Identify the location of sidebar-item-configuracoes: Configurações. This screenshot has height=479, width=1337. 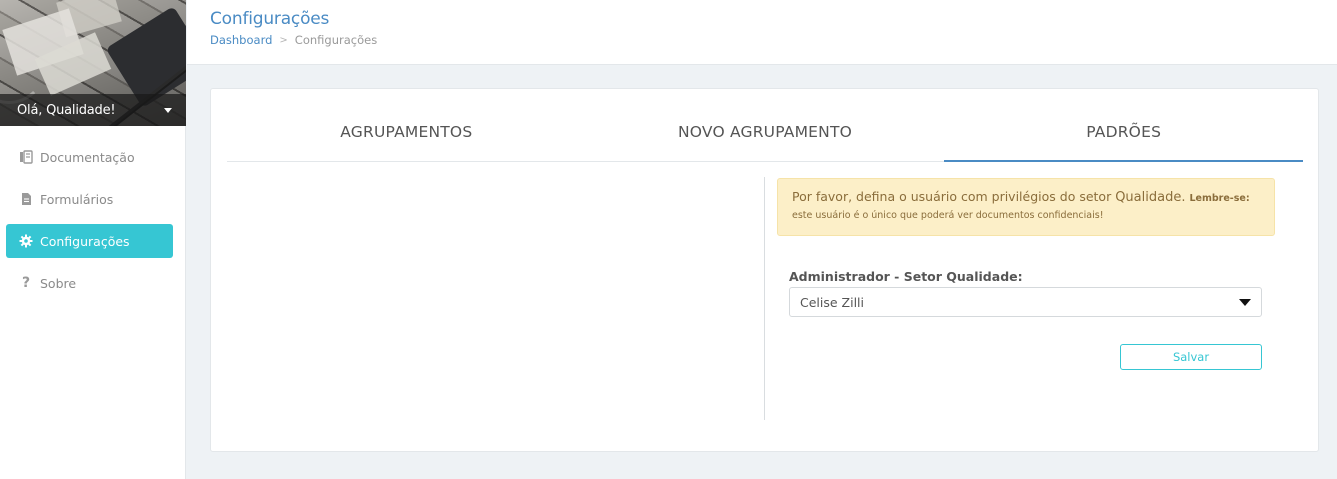
(89, 241).